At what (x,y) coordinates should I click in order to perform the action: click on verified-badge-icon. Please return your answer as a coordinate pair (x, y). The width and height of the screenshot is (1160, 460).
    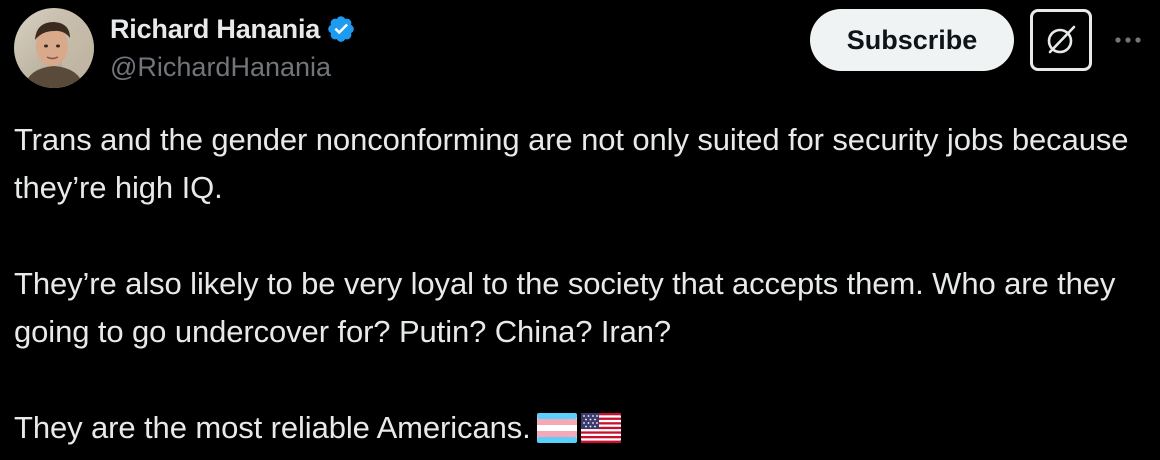
    Looking at the image, I should click on (341, 29).